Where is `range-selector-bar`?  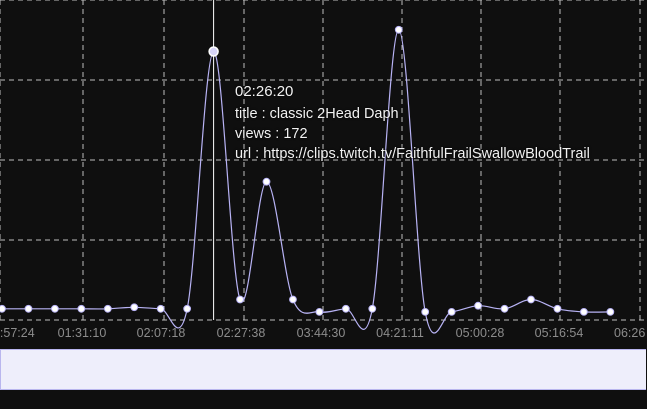
range-selector-bar is located at coordinates (323, 369).